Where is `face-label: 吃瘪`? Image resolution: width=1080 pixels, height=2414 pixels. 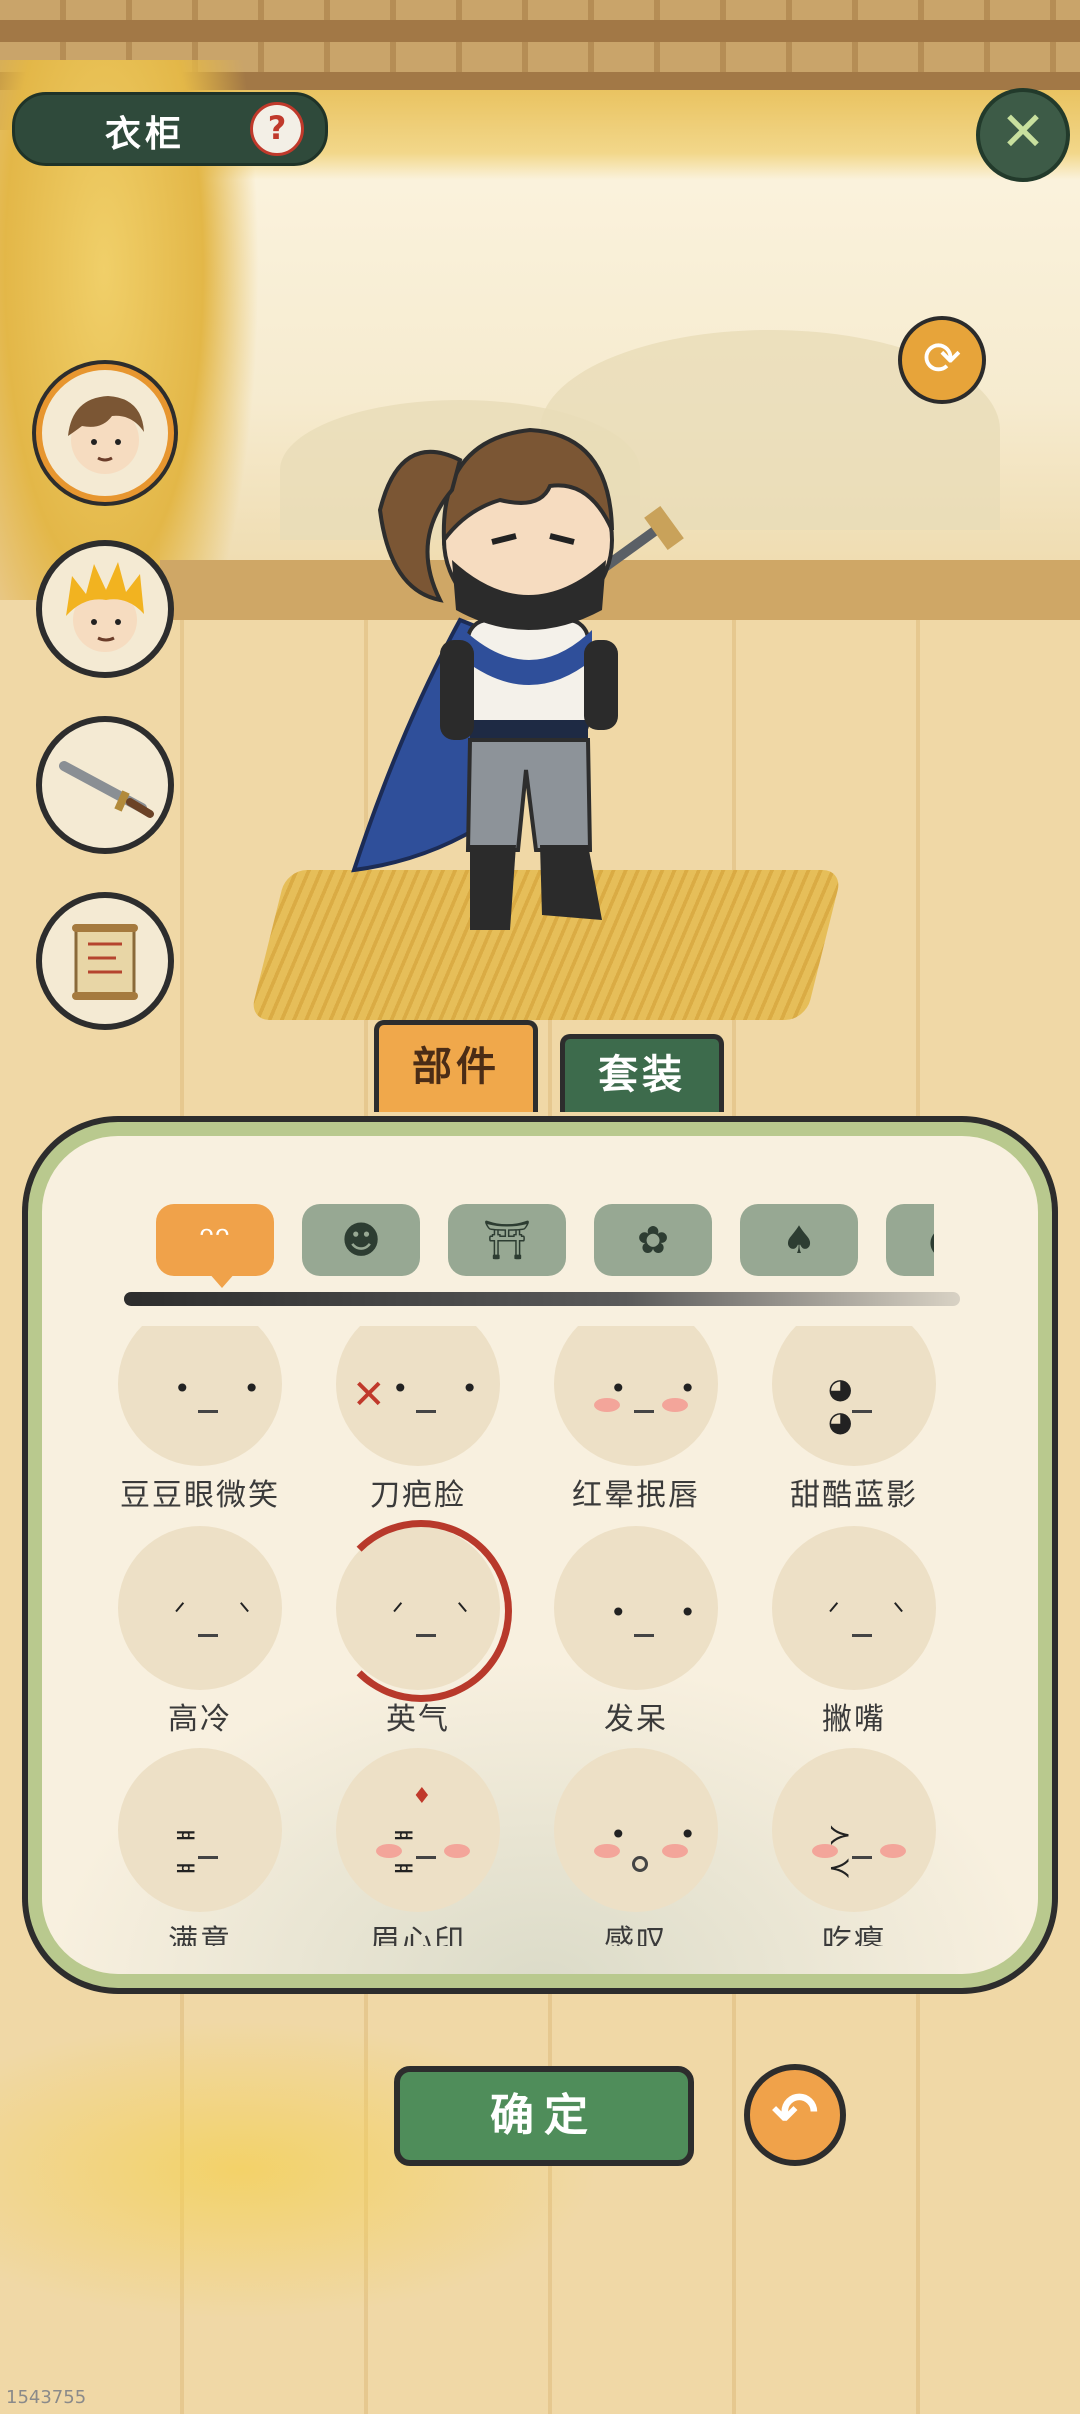
face-label: 吃瘪 is located at coordinates (854, 1935).